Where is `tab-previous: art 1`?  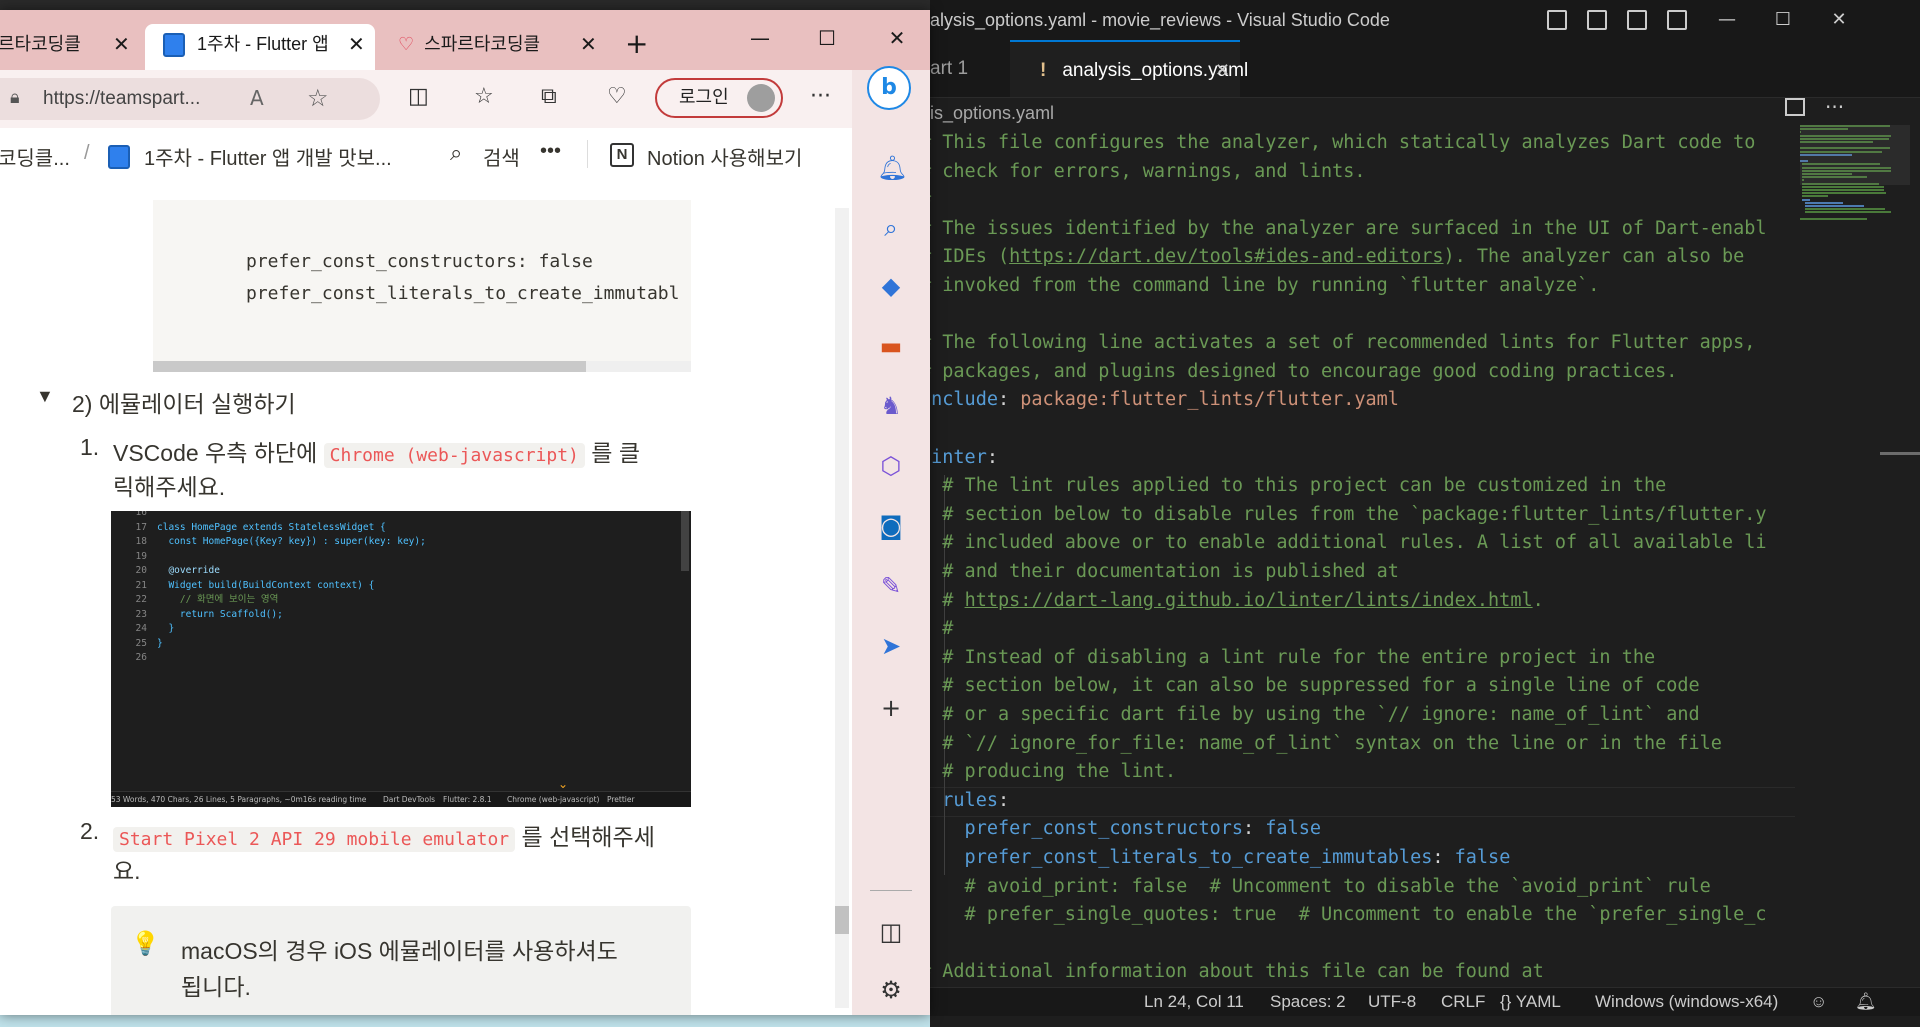 tab-previous: art 1 is located at coordinates (970, 68).